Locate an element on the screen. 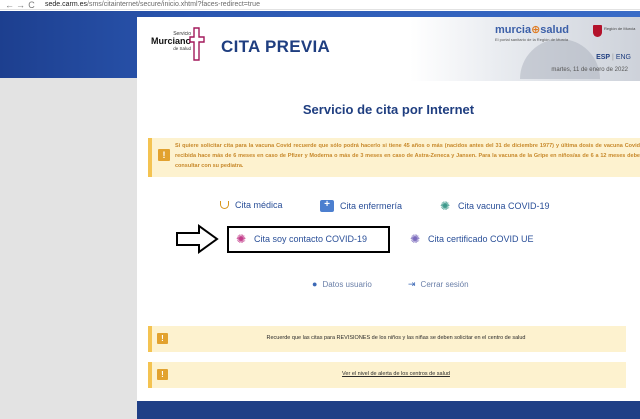 The height and width of the screenshot is (419, 640). sms-logo: Servicio Murciano de Salud is located at coordinates (175, 45).